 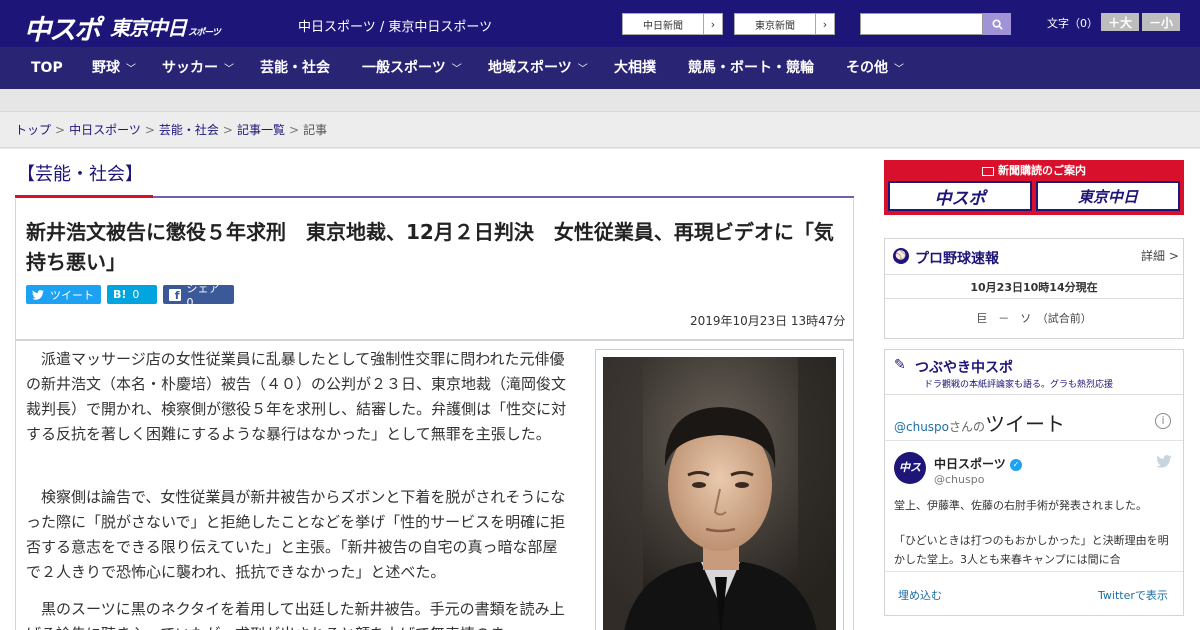 I want to click on nav-item-other: その他 ﹀, so click(x=875, y=68).